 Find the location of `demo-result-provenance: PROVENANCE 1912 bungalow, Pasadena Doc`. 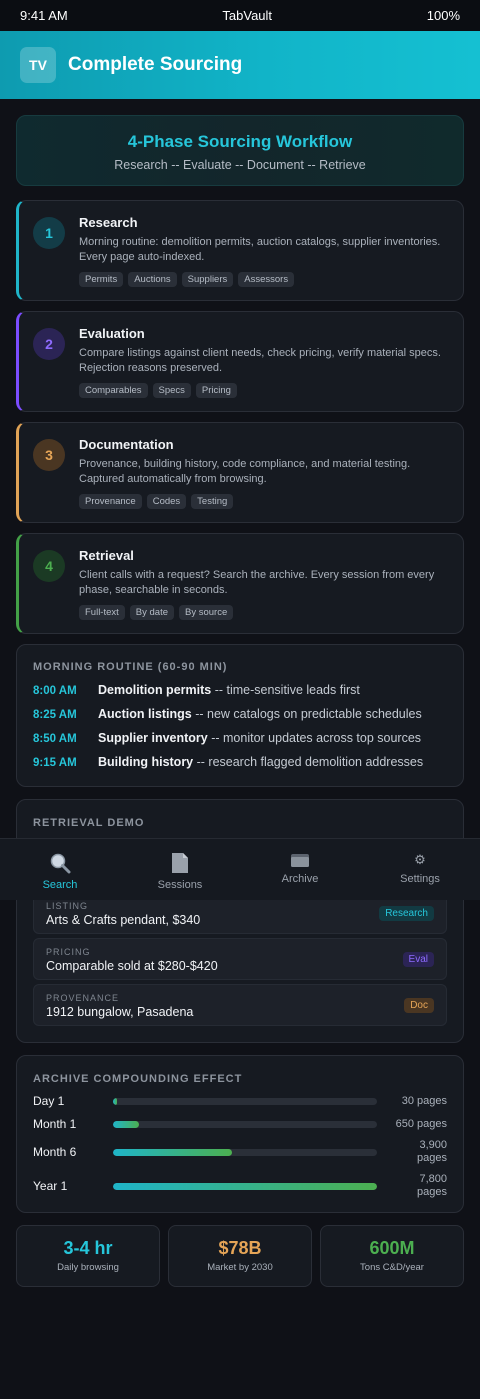

demo-result-provenance: PROVENANCE 1912 bungalow, Pasadena Doc is located at coordinates (240, 1005).